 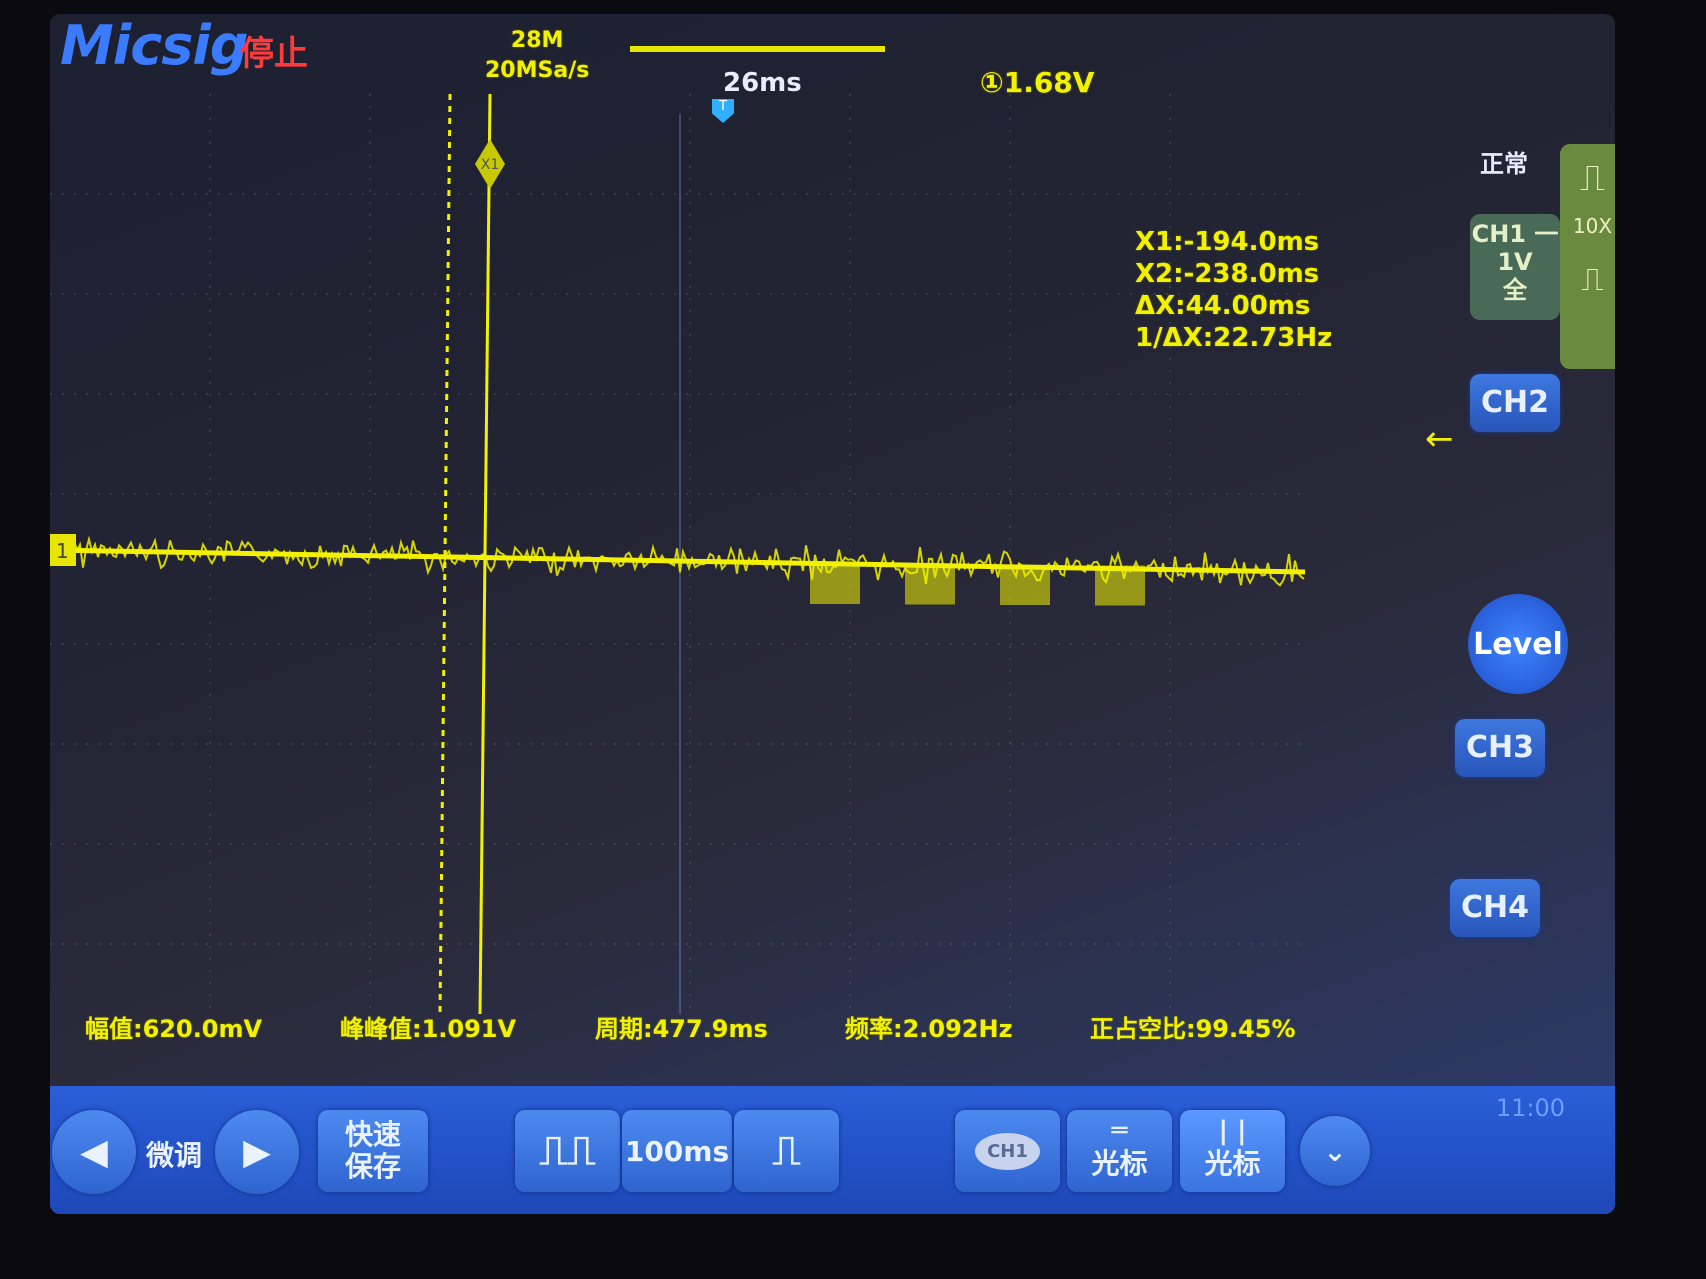 I want to click on pulse-train-icon: ⎍⎍, so click(x=567, y=1151).